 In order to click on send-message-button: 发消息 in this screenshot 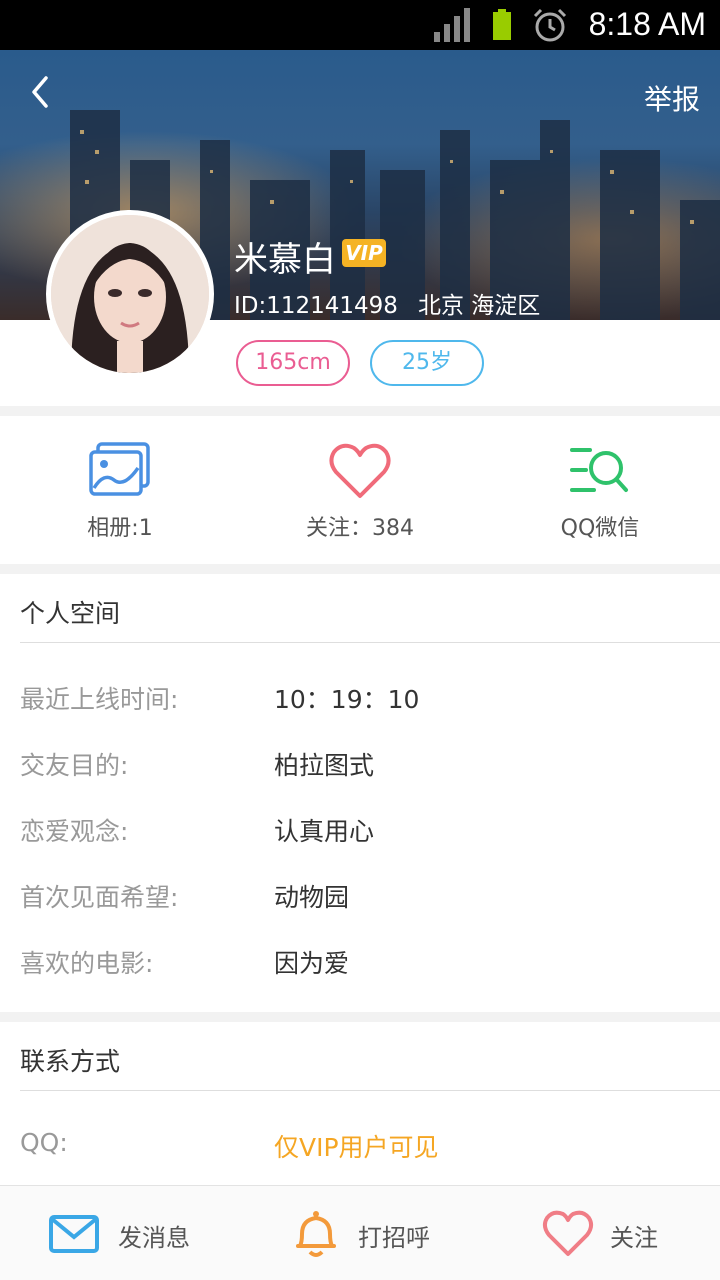, I will do `click(120, 1233)`.